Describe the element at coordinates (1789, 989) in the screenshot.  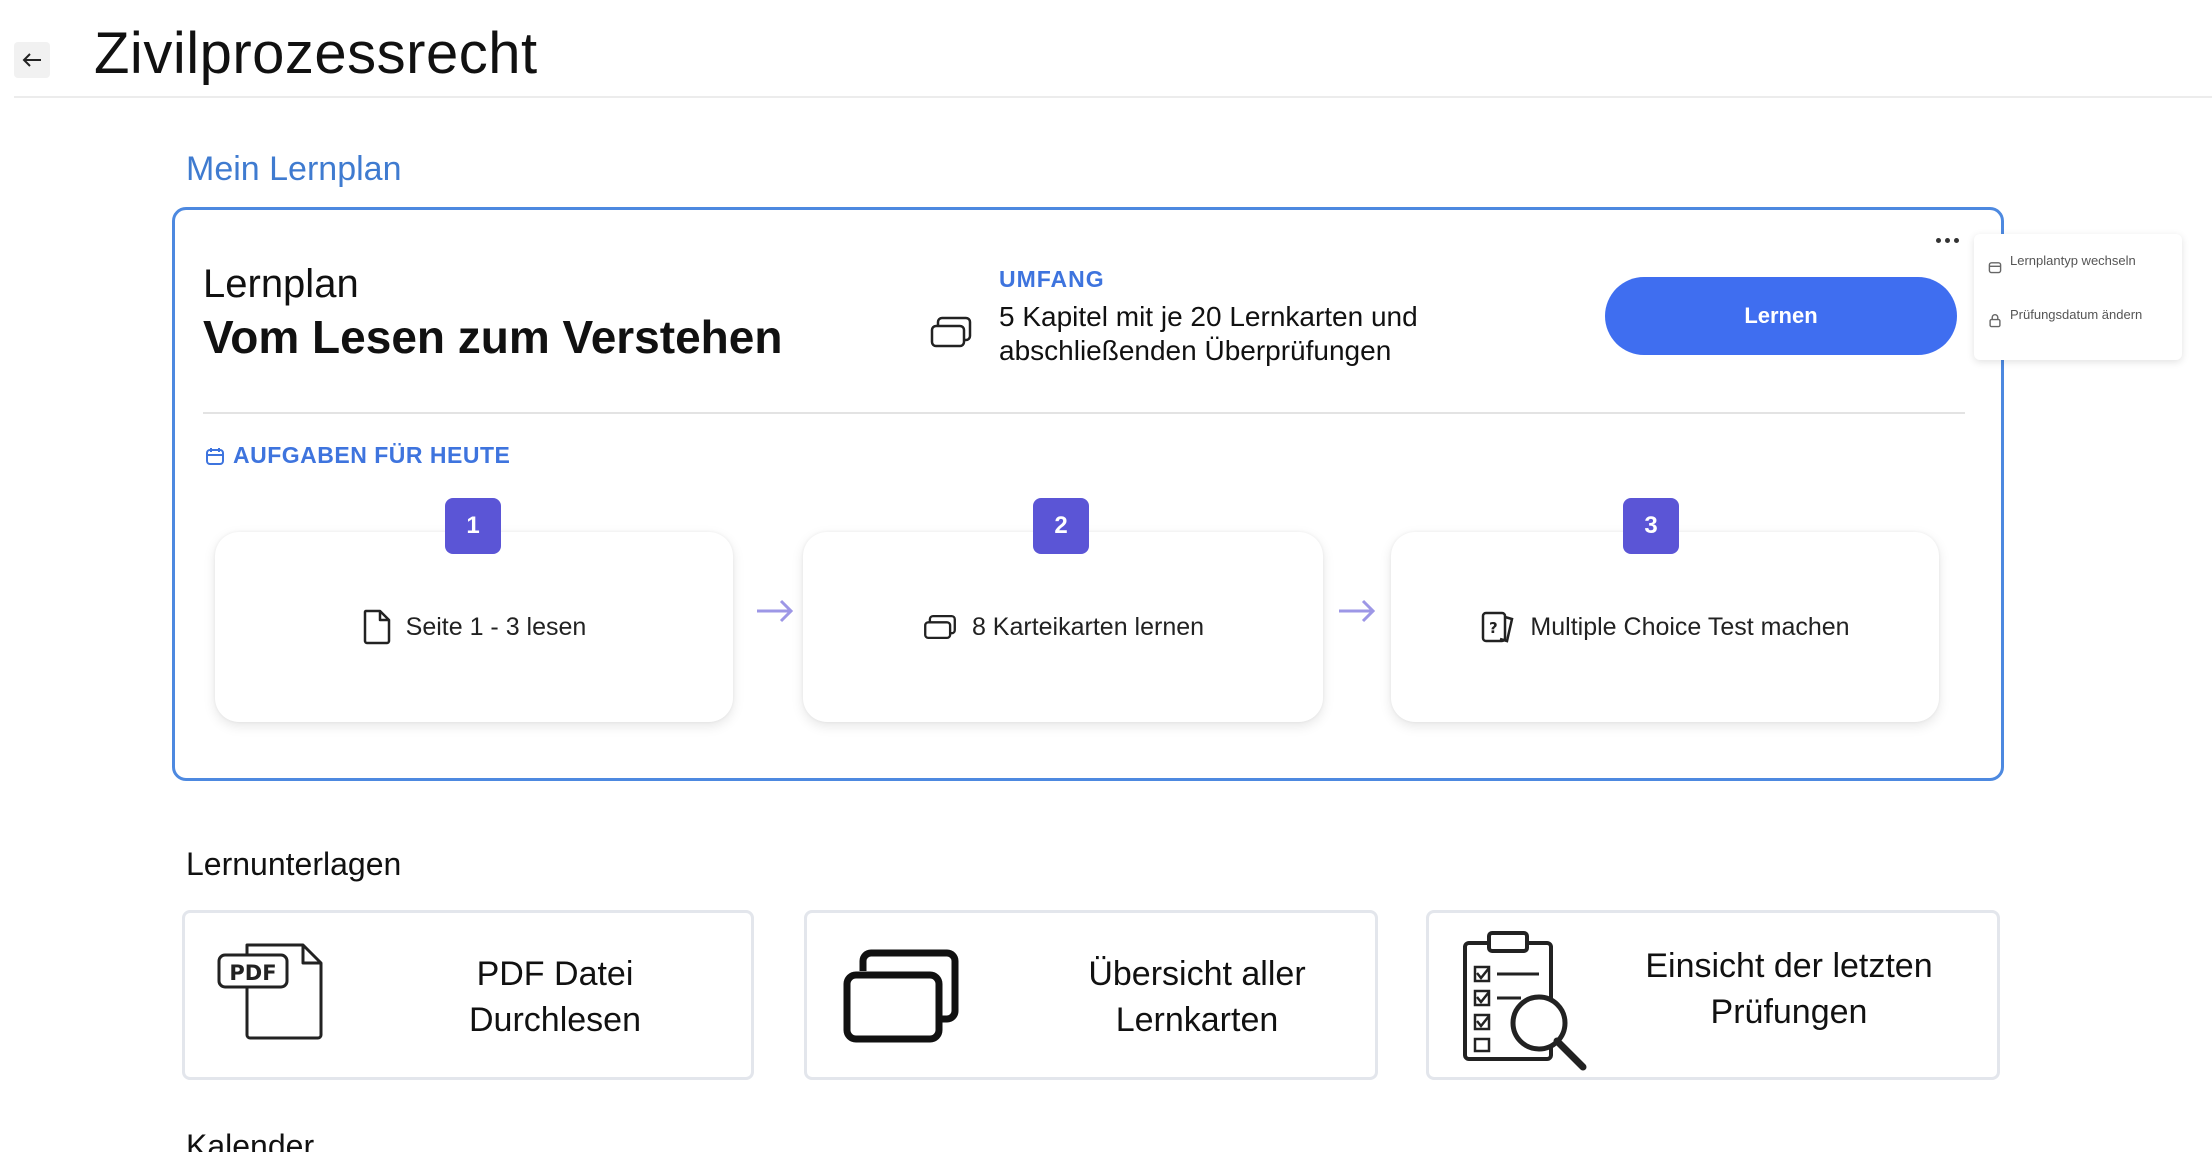
I see `material-card-label: Einsicht der letzten Prüfungen` at that location.